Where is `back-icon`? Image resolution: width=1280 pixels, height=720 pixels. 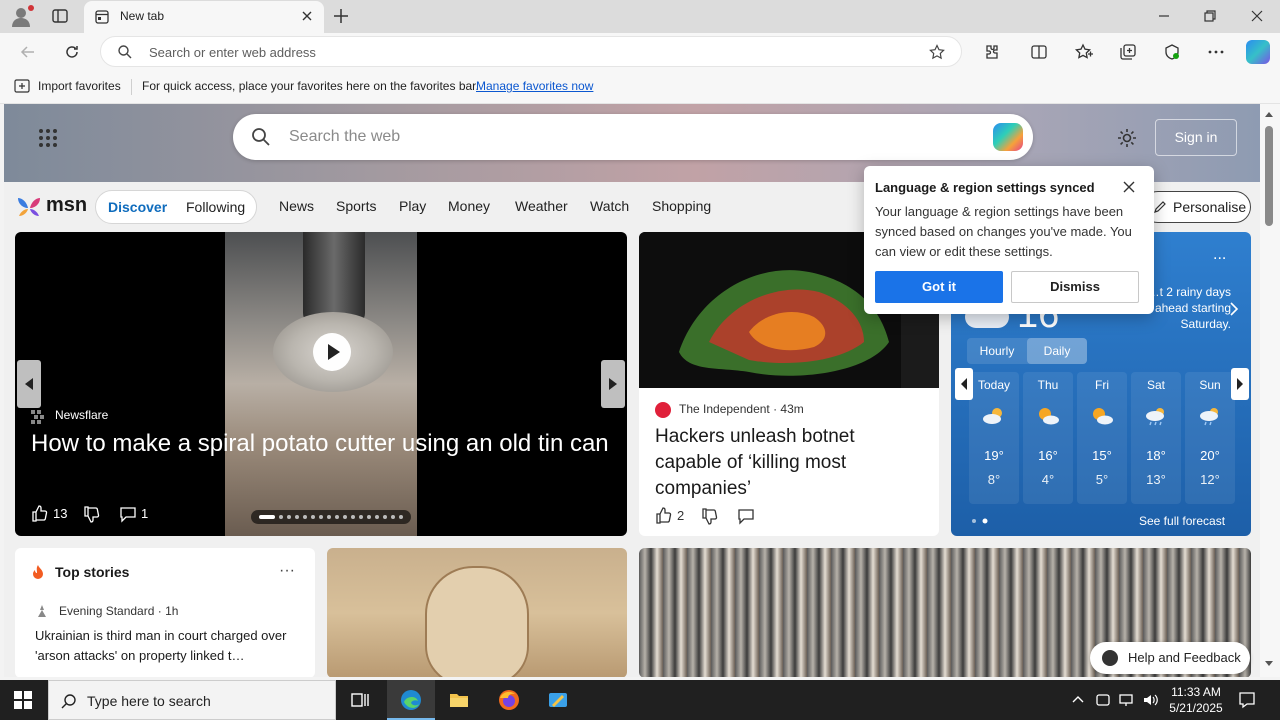
back-icon is located at coordinates (28, 52).